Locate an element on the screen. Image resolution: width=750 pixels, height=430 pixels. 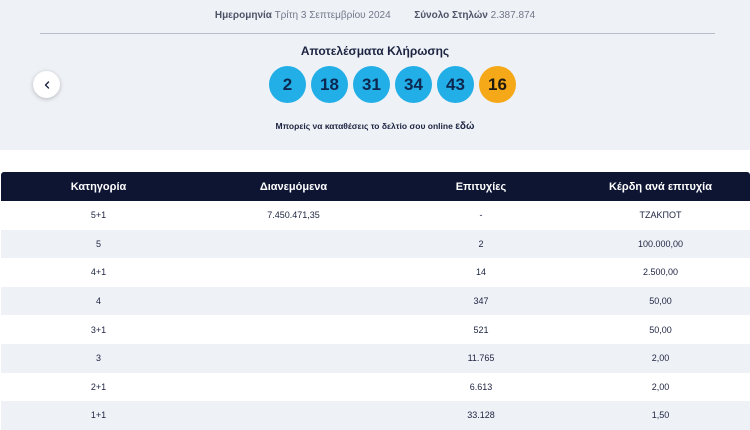
table-row: 4 347 50,00 is located at coordinates (375, 301).